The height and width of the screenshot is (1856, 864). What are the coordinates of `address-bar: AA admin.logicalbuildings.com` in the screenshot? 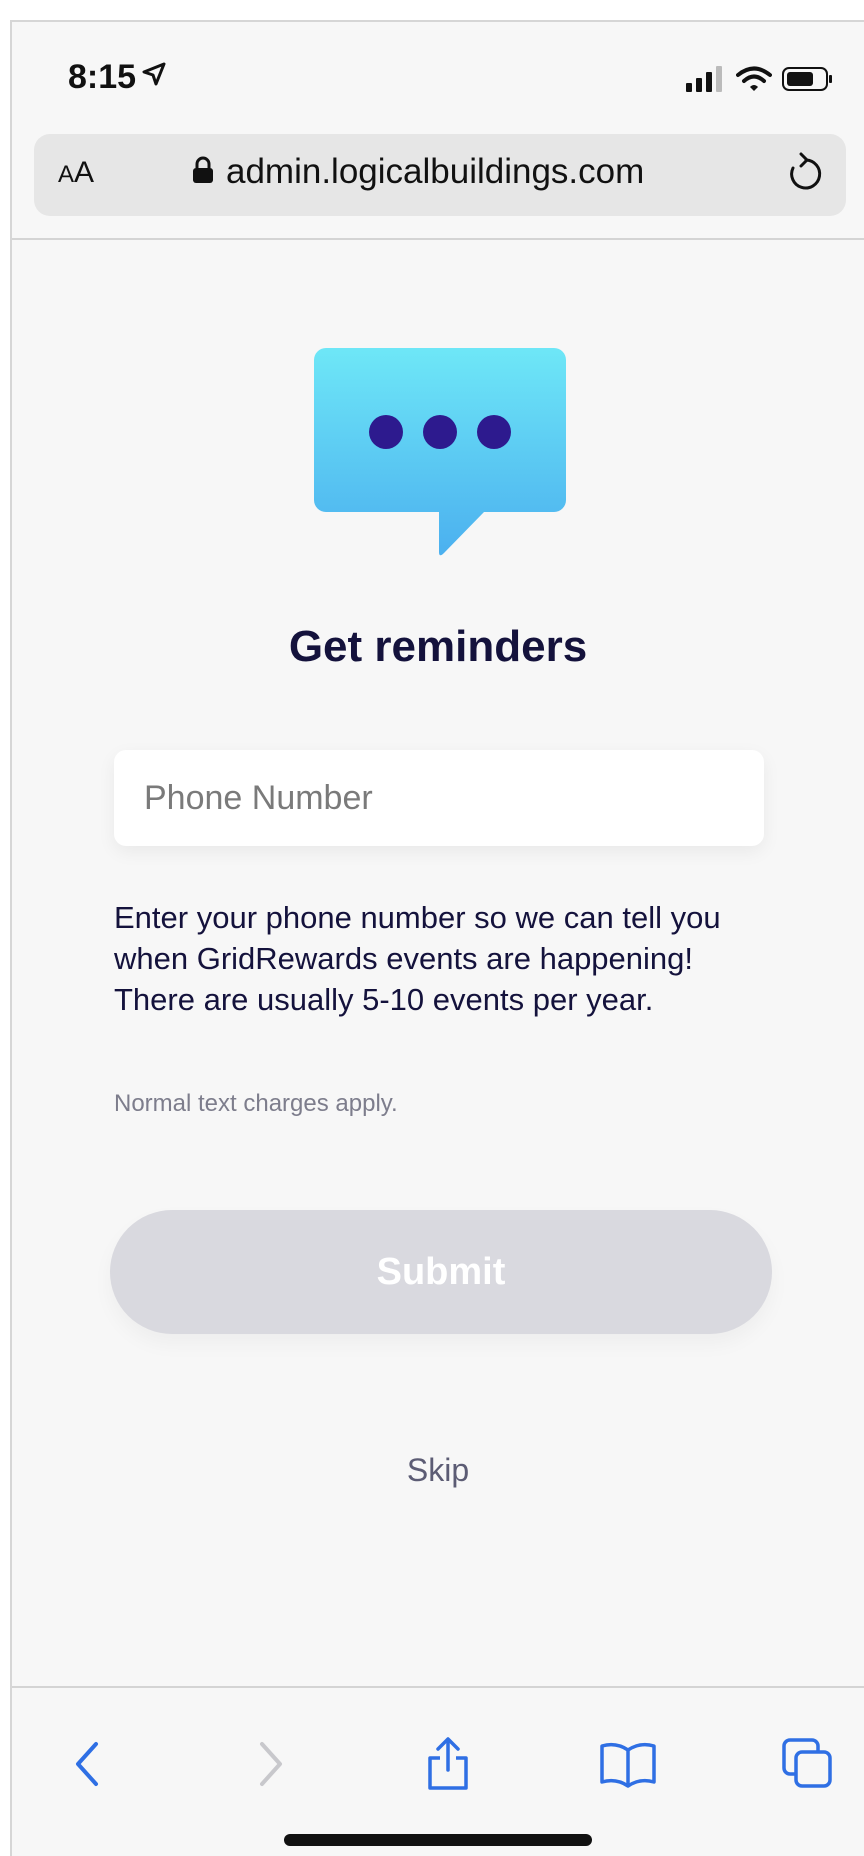 It's located at (440, 175).